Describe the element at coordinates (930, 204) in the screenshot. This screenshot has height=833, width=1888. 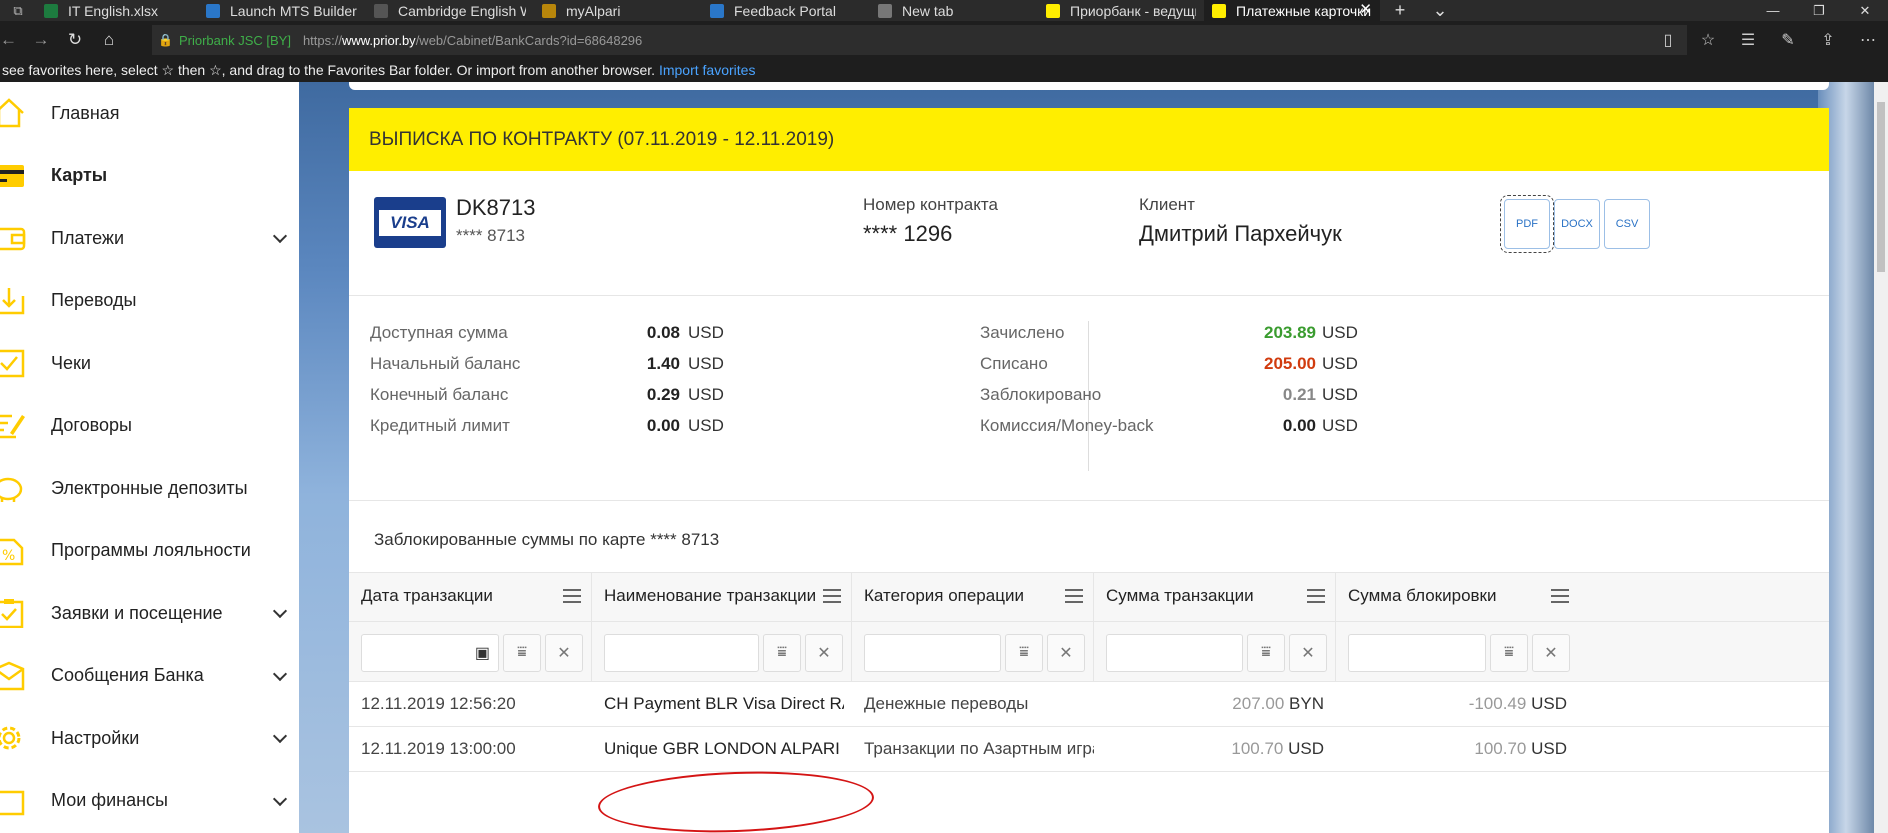
I see `contract-label: Номер контракта` at that location.